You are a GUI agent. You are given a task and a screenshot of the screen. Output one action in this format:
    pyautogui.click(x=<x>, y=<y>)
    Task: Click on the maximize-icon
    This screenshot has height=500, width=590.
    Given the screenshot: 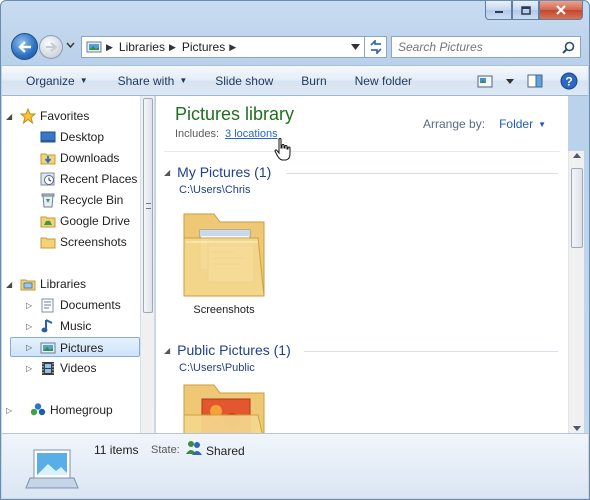 What is the action you would take?
    pyautogui.click(x=525, y=10)
    